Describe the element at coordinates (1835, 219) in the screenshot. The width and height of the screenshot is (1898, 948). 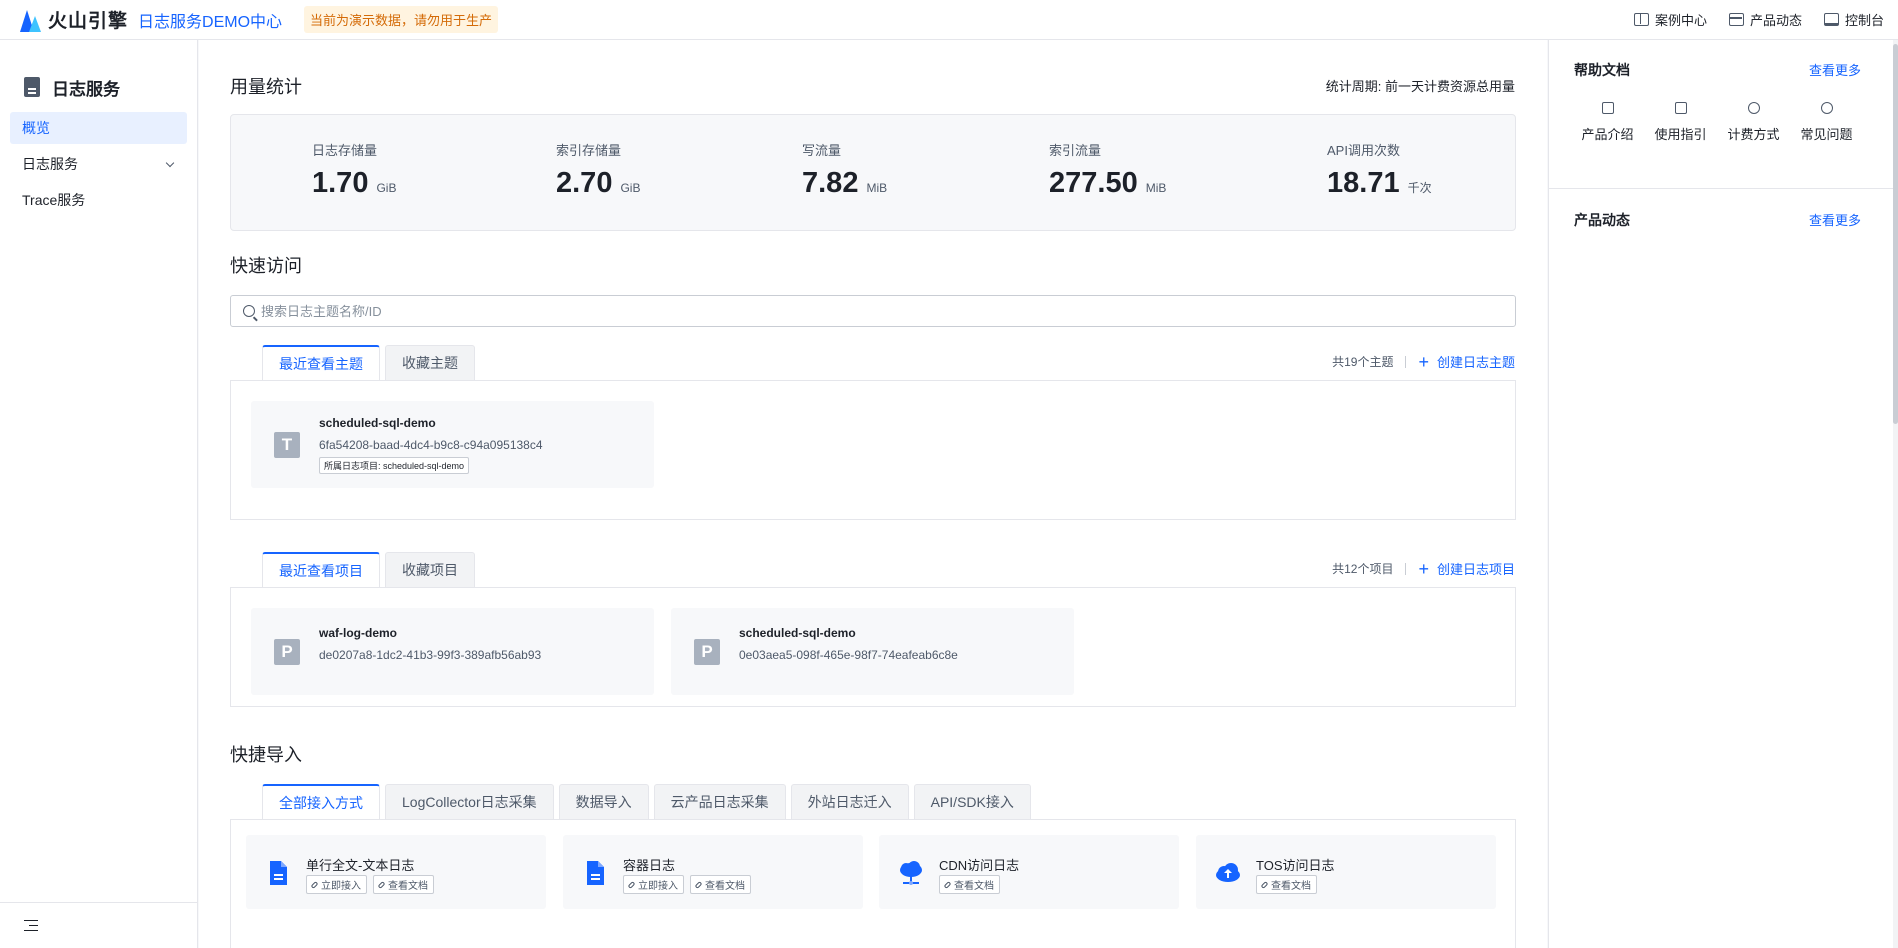
I see `product-news-more-link: 查看更多` at that location.